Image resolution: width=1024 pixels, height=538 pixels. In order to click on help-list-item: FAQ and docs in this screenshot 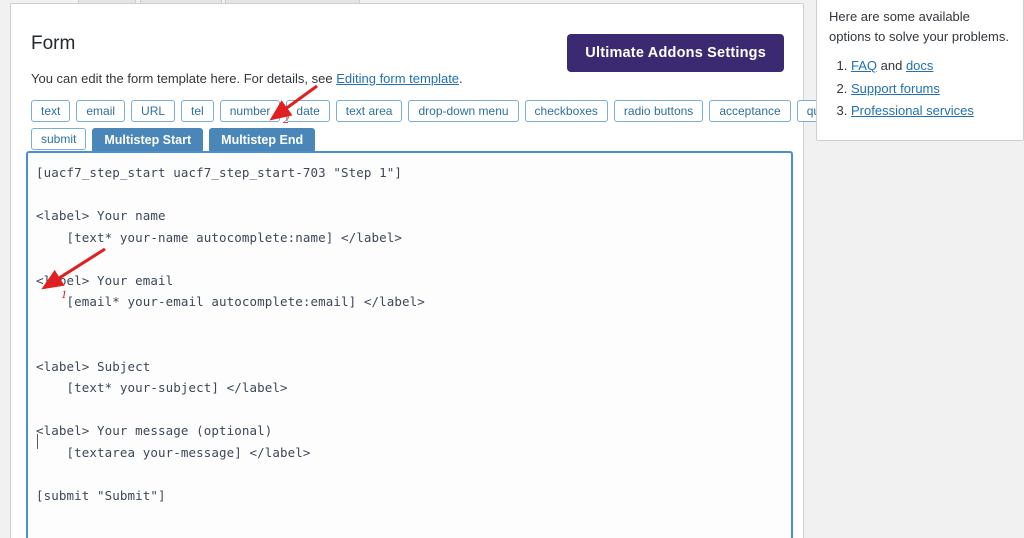, I will do `click(931, 66)`.